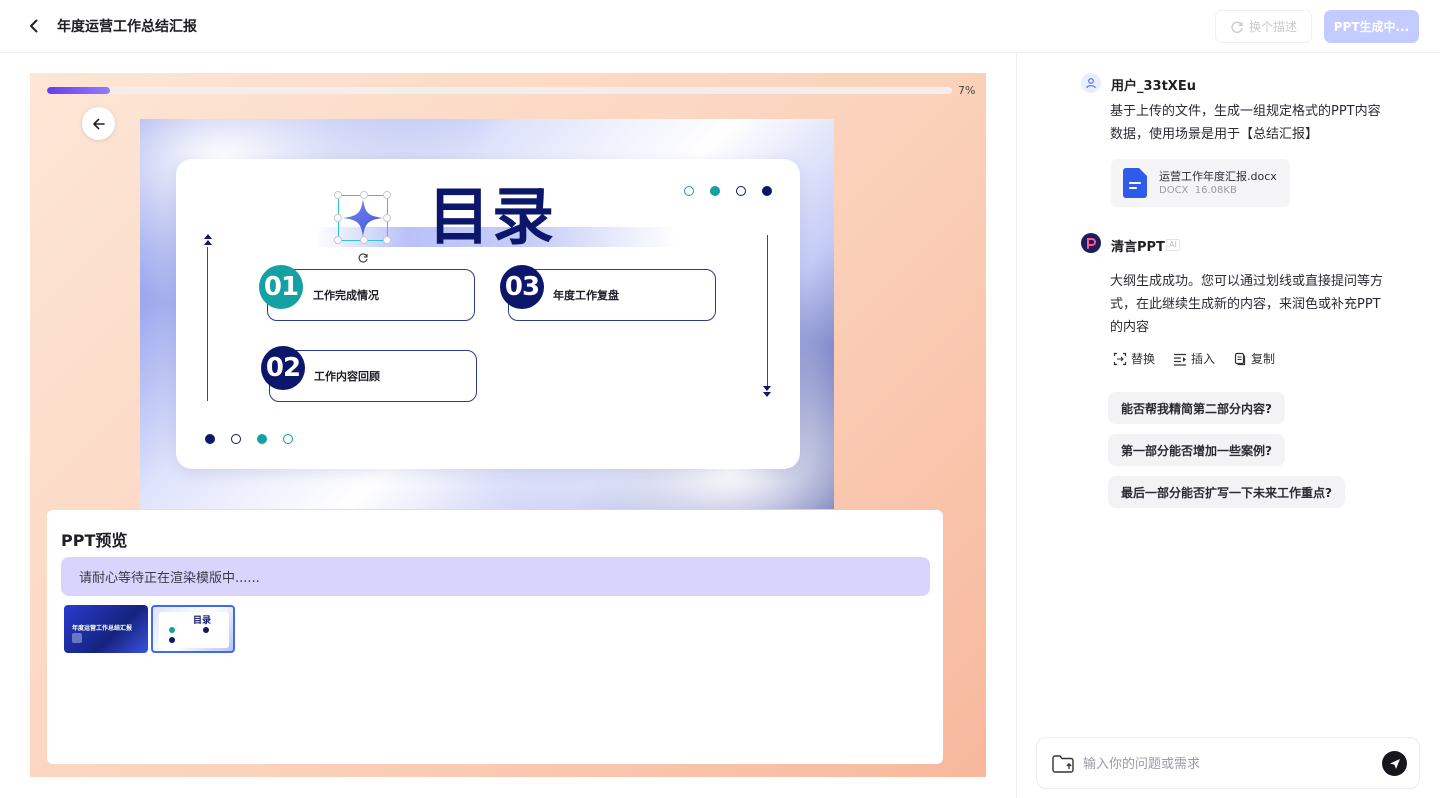 This screenshot has width=1440, height=798. Describe the element at coordinates (127, 27) in the screenshot. I see `page-title: 年度运营工作总结汇报` at that location.